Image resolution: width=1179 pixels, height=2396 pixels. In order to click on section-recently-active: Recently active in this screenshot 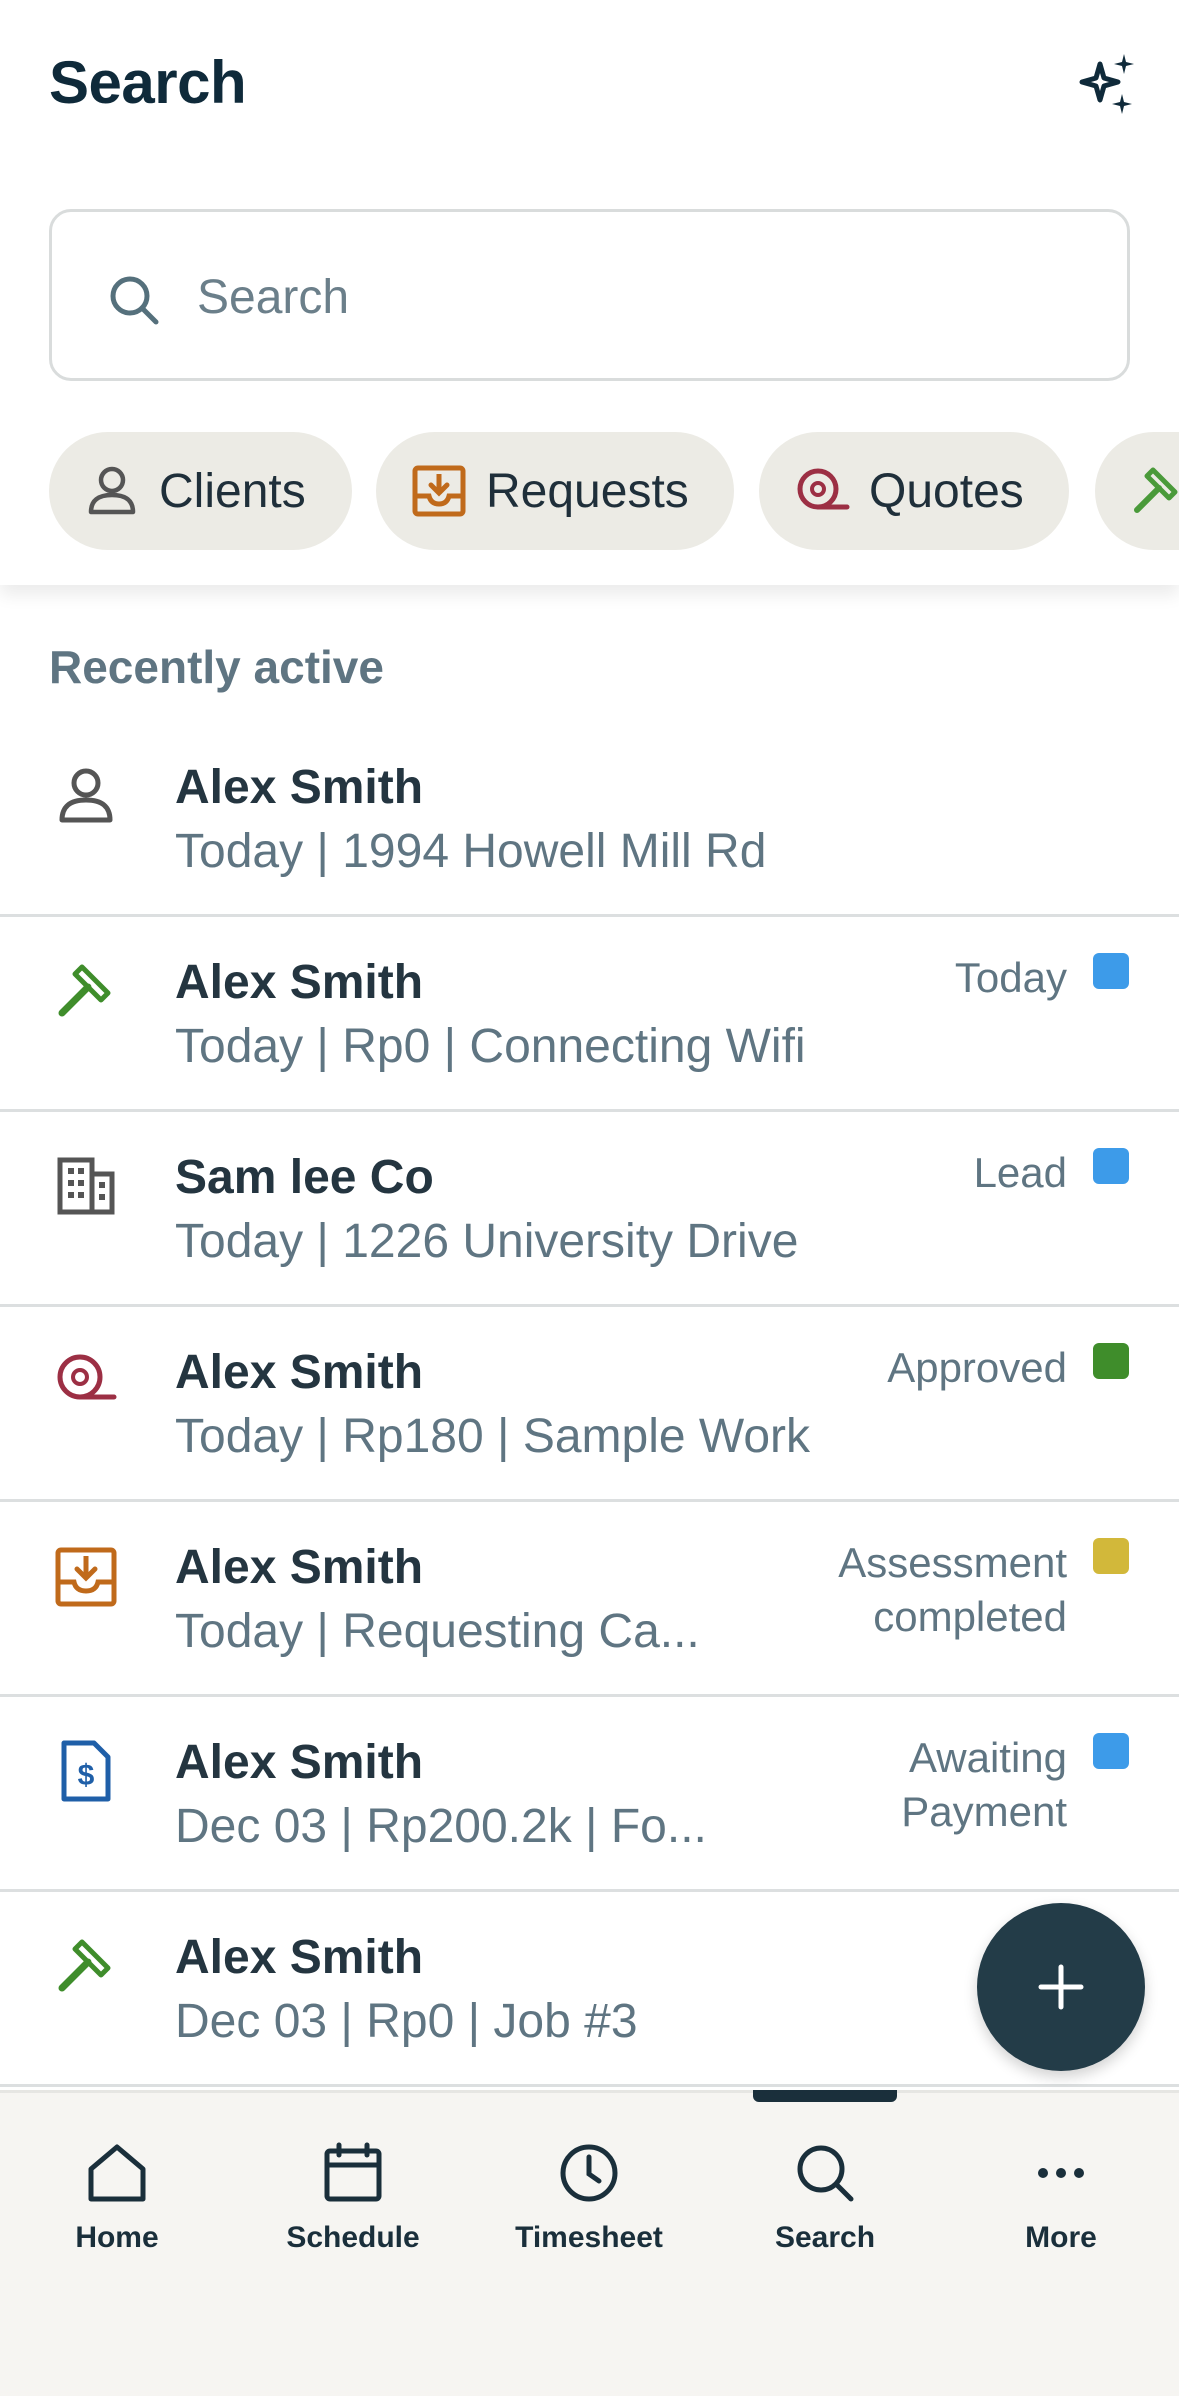, I will do `click(216, 667)`.